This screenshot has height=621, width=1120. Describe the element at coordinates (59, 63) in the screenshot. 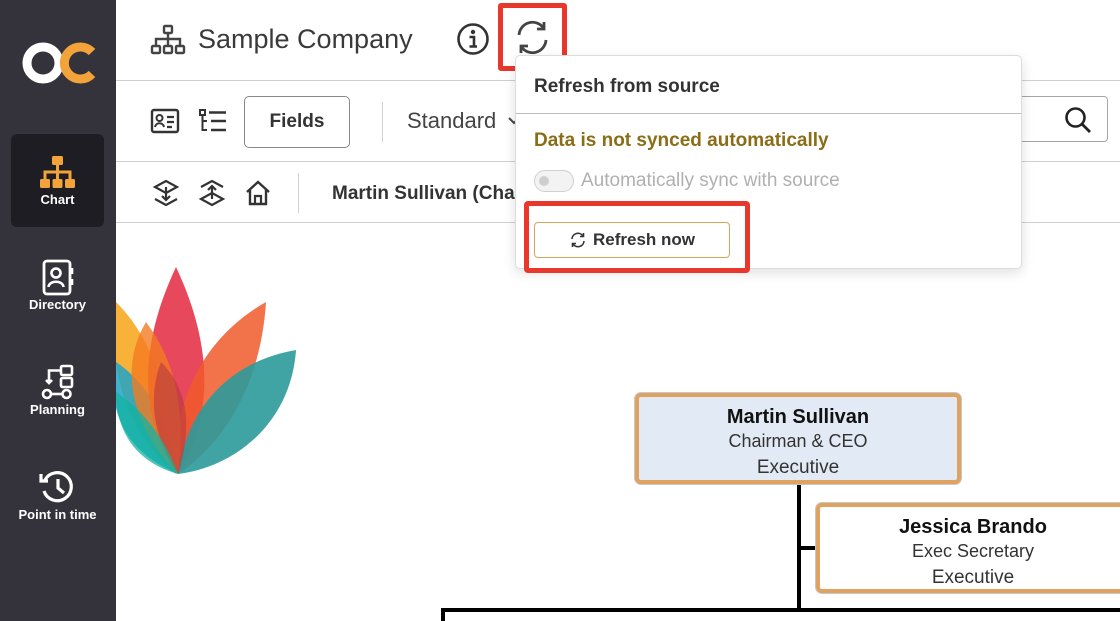

I see `app-logo` at that location.